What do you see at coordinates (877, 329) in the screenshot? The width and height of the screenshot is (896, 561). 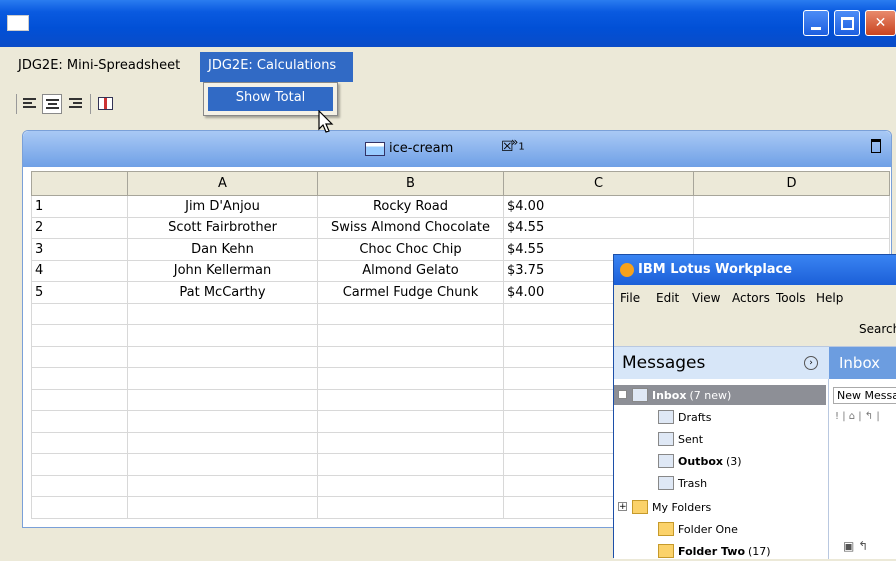 I see `search-link: Search` at bounding box center [877, 329].